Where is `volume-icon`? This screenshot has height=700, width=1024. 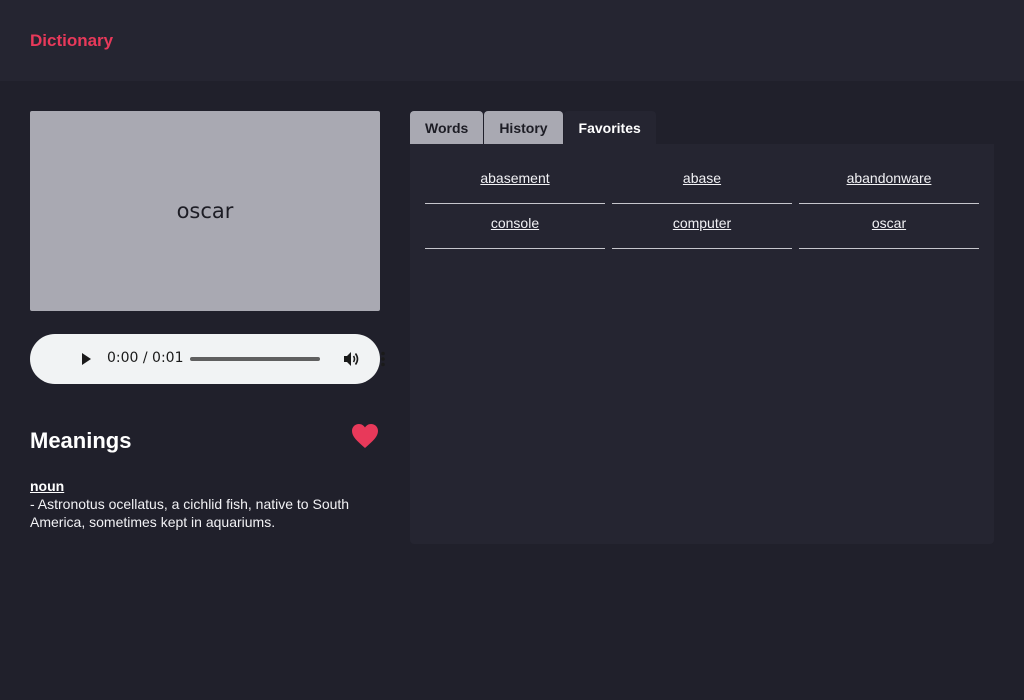 volume-icon is located at coordinates (351, 359).